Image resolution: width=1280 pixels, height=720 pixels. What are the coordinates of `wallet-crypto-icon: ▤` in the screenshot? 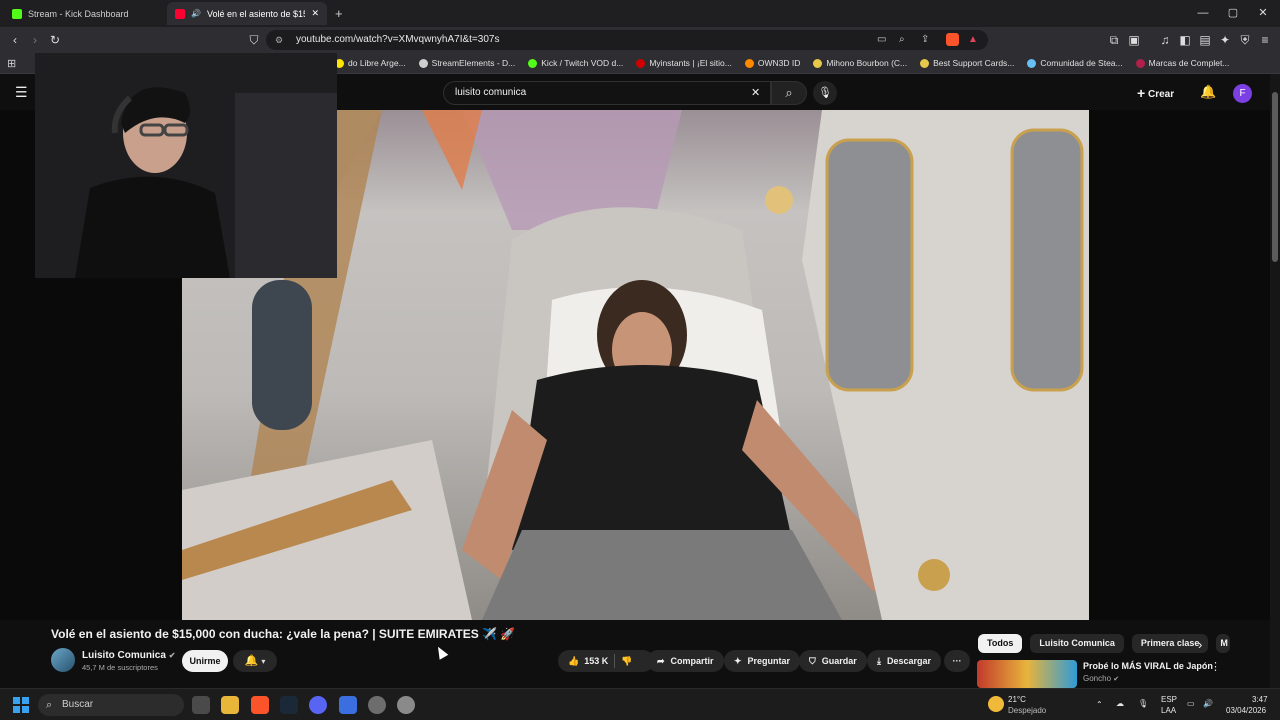 It's located at (1205, 40).